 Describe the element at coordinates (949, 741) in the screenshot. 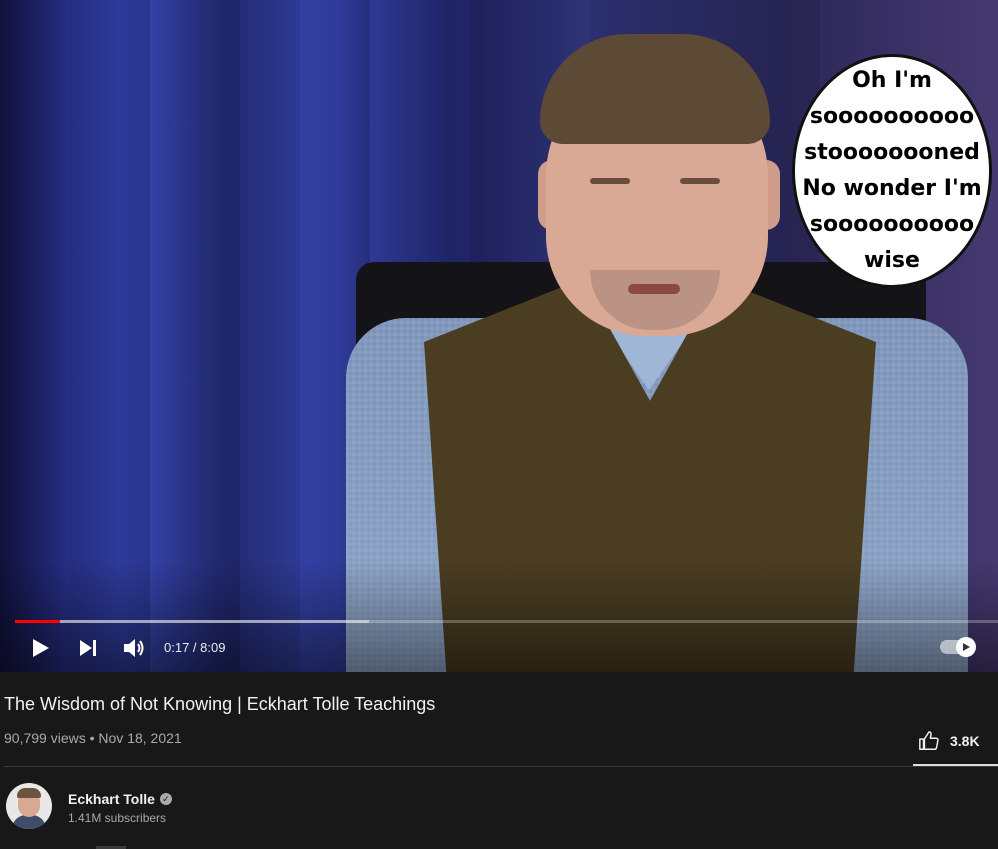

I see `like-button: 3.8K` at that location.